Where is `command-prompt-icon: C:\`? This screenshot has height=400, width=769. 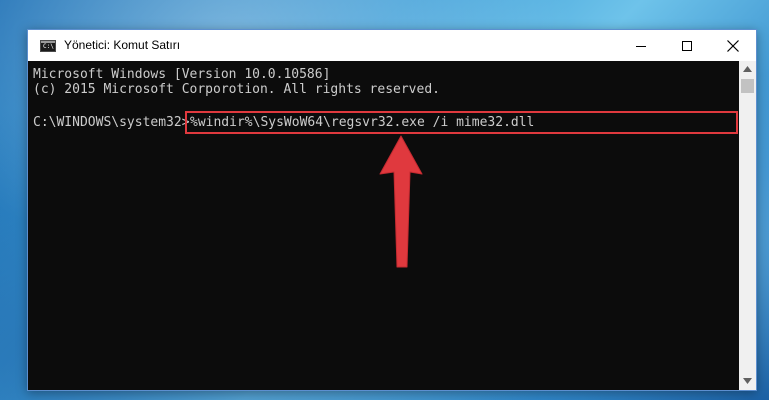 command-prompt-icon: C:\ is located at coordinates (48, 46).